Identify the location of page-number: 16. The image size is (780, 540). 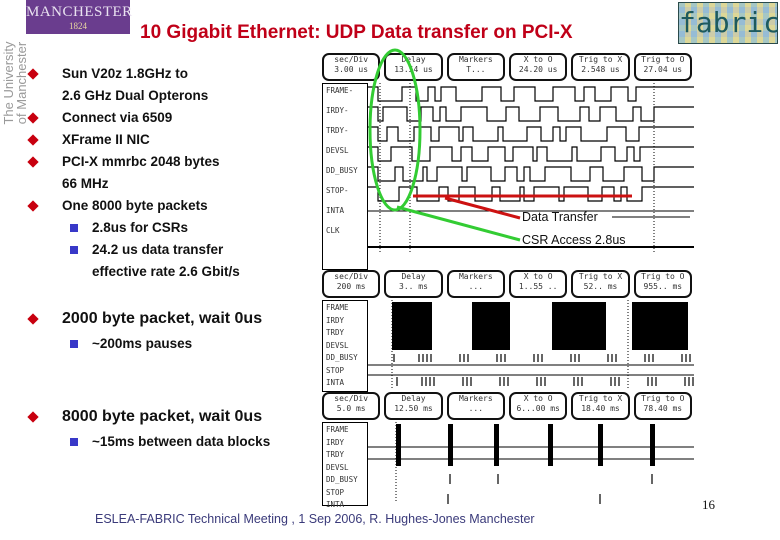
(708, 504).